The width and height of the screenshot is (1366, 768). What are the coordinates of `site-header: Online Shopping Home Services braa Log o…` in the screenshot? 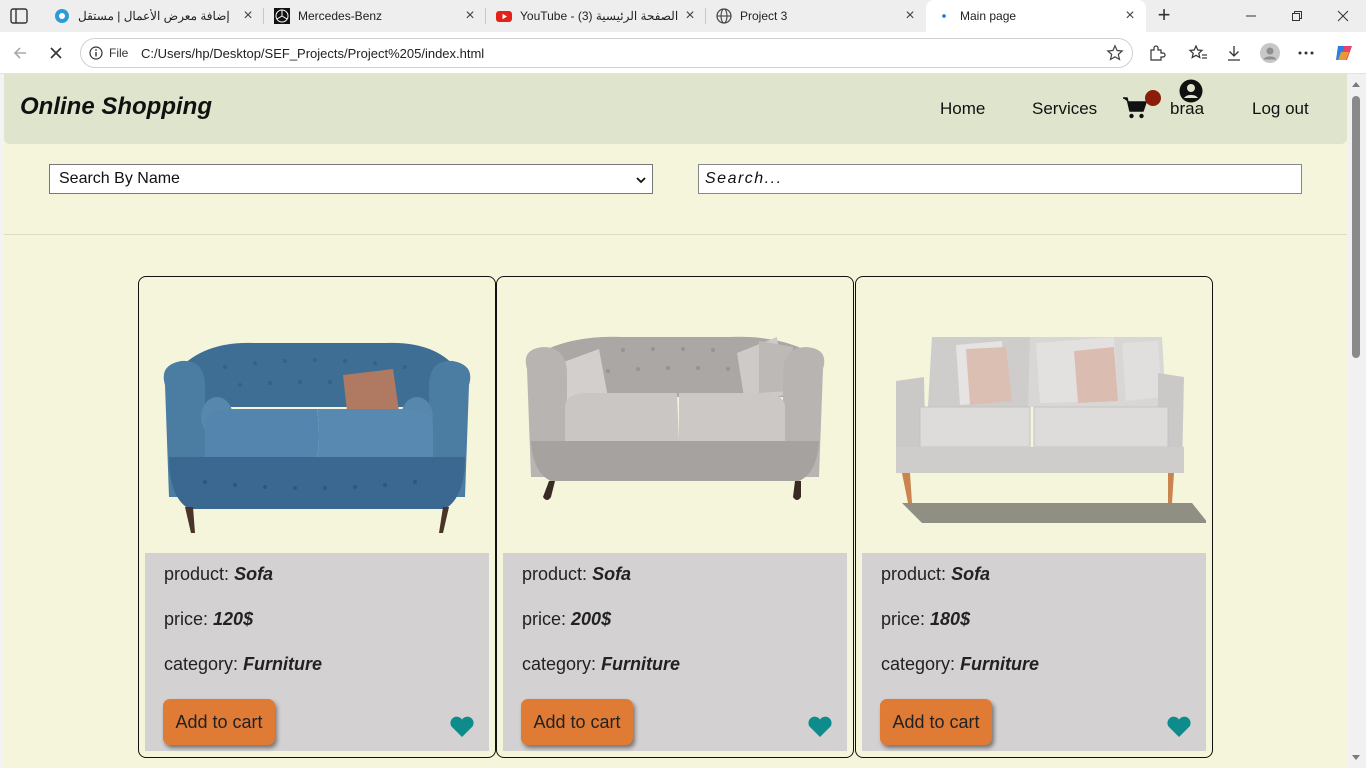 It's located at (675, 109).